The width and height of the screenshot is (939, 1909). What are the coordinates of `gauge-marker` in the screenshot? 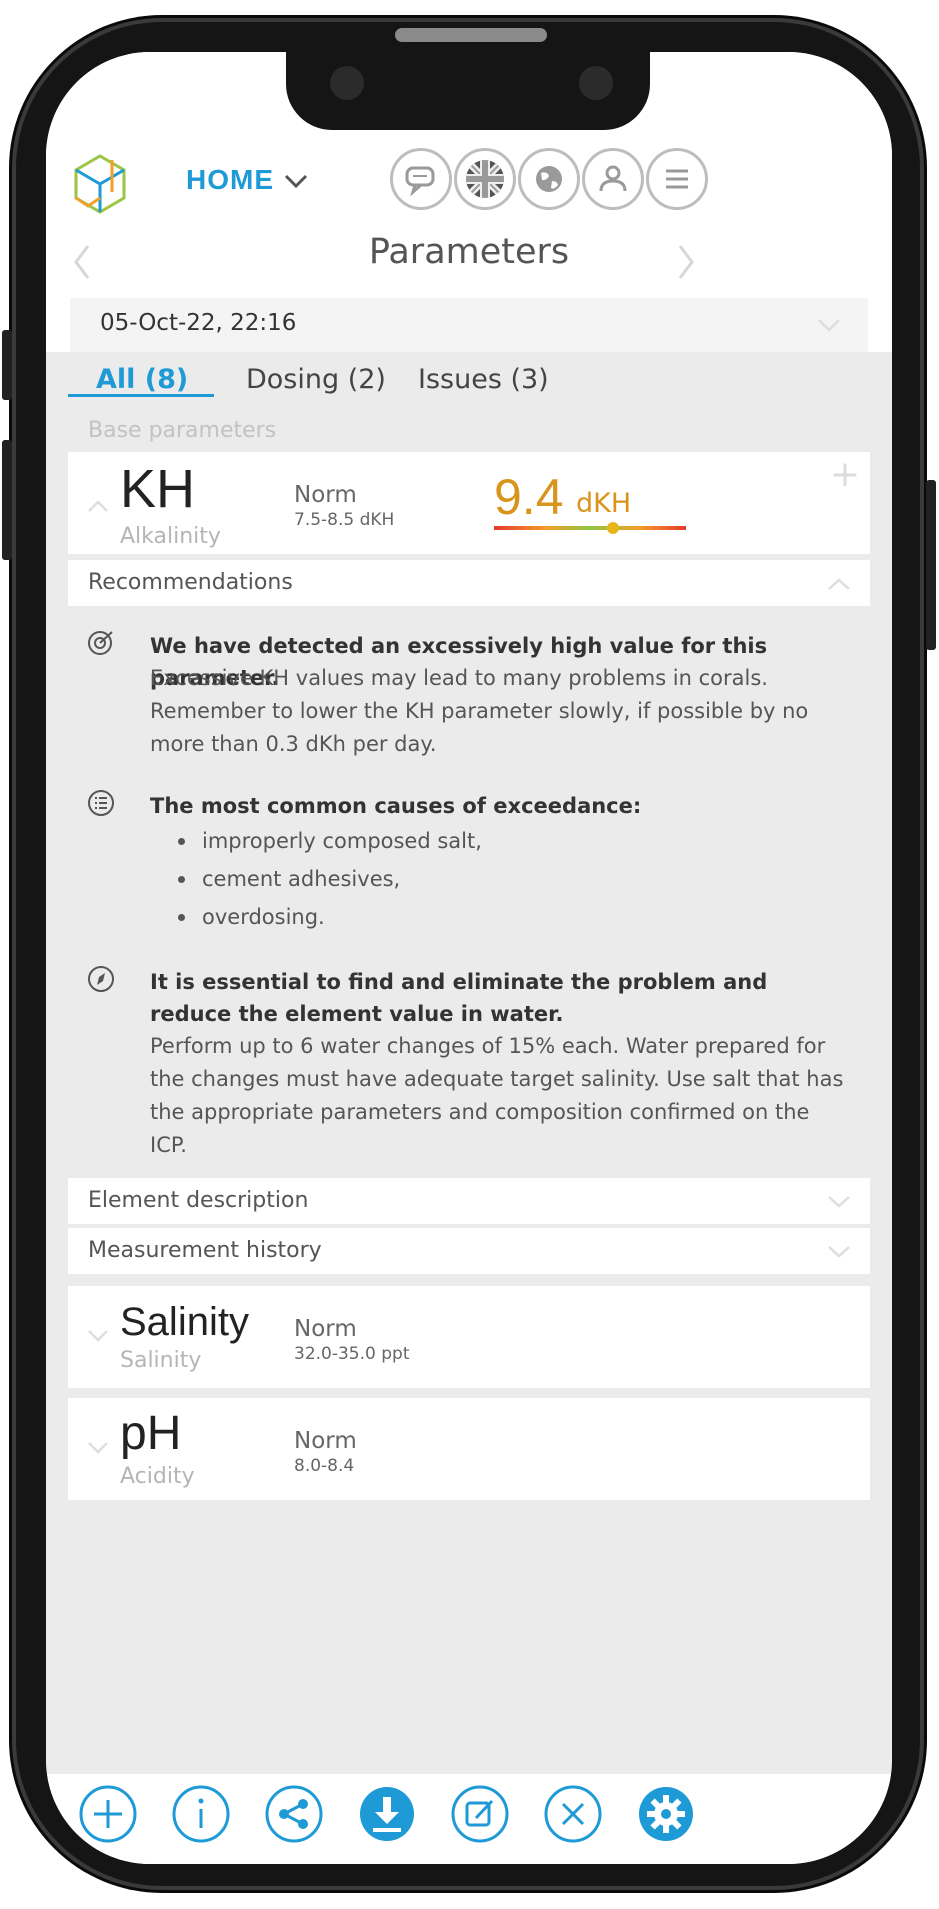 It's located at (613, 528).